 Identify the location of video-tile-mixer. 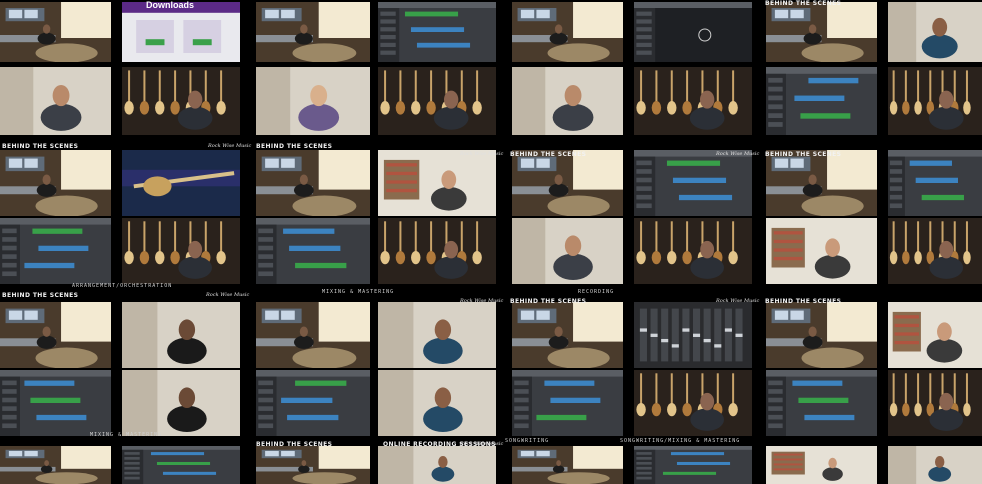
(693, 335).